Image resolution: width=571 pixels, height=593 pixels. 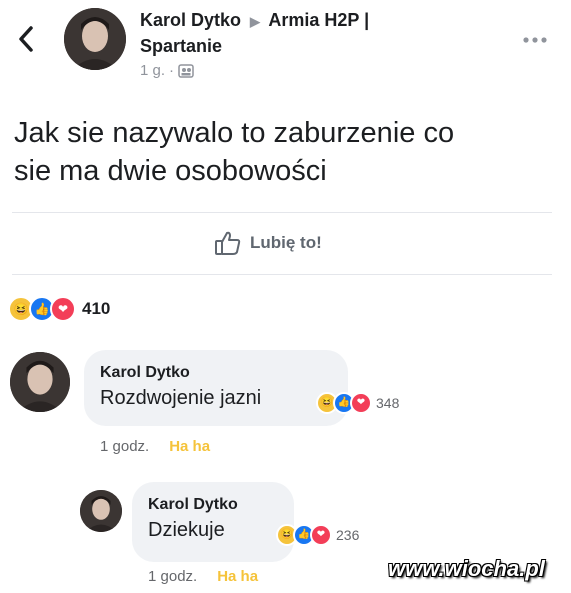 I want to click on post-meta: 1 g. ·, so click(x=300, y=70).